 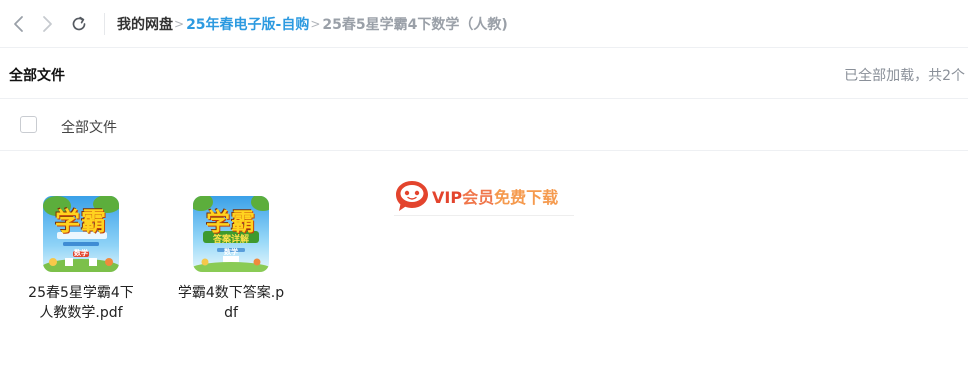 I want to click on vip-banner-text: VIP会员免费下载, so click(x=495, y=196).